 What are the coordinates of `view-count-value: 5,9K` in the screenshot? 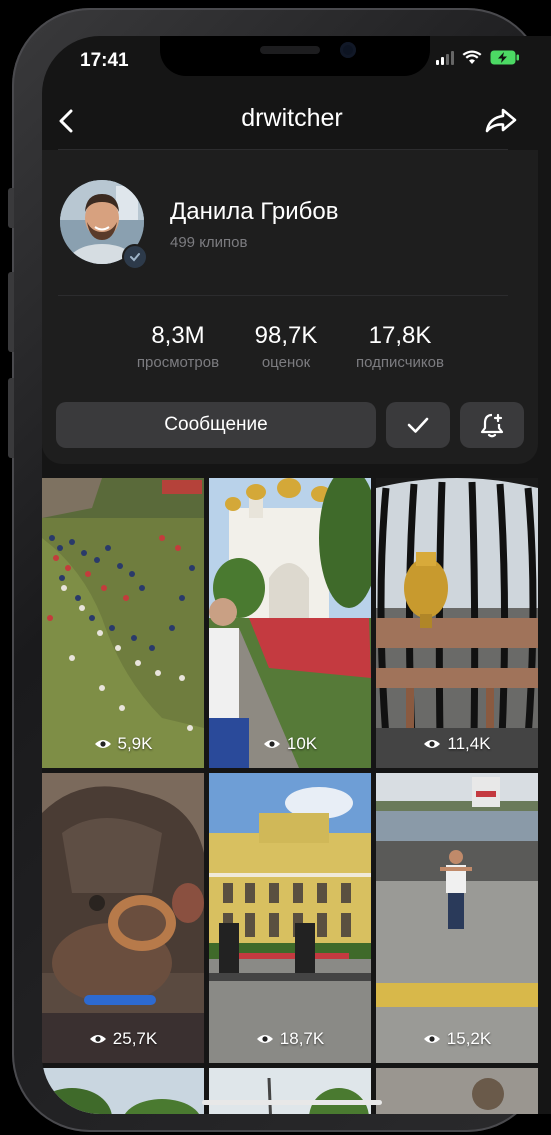 It's located at (135, 743).